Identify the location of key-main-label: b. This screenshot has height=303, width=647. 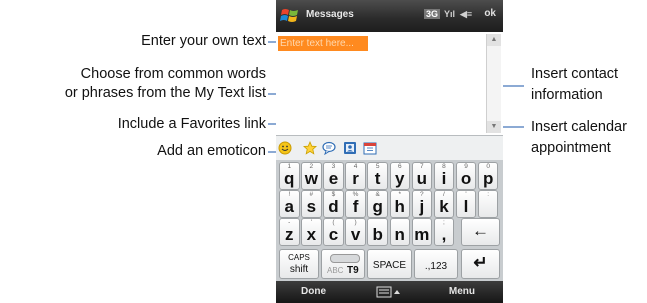
(377, 234).